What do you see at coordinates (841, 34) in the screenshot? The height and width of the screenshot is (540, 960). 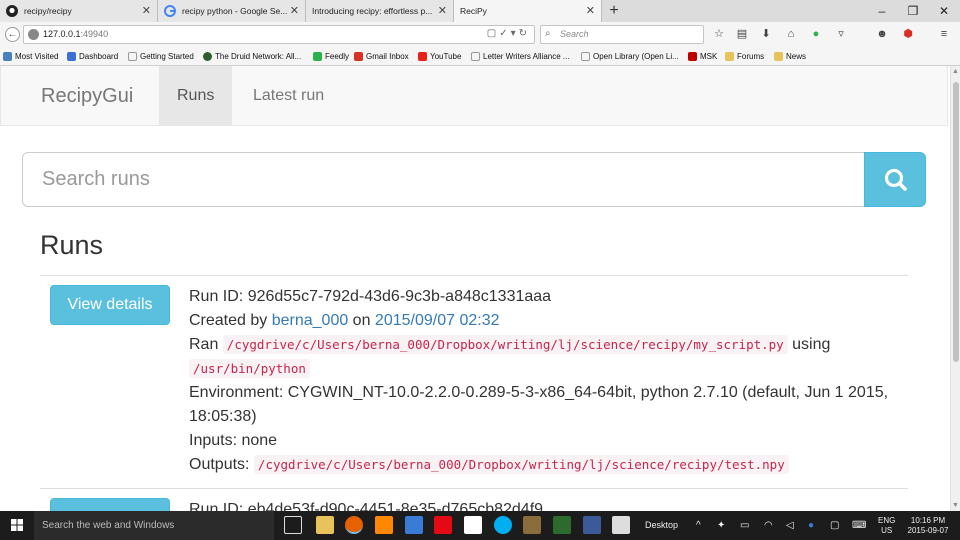 I see `pocket-icon: ▿` at bounding box center [841, 34].